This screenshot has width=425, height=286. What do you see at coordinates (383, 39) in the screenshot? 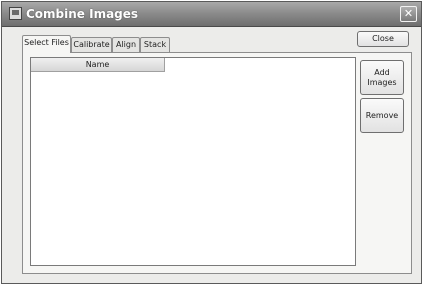
I see `close-button: Close` at bounding box center [383, 39].